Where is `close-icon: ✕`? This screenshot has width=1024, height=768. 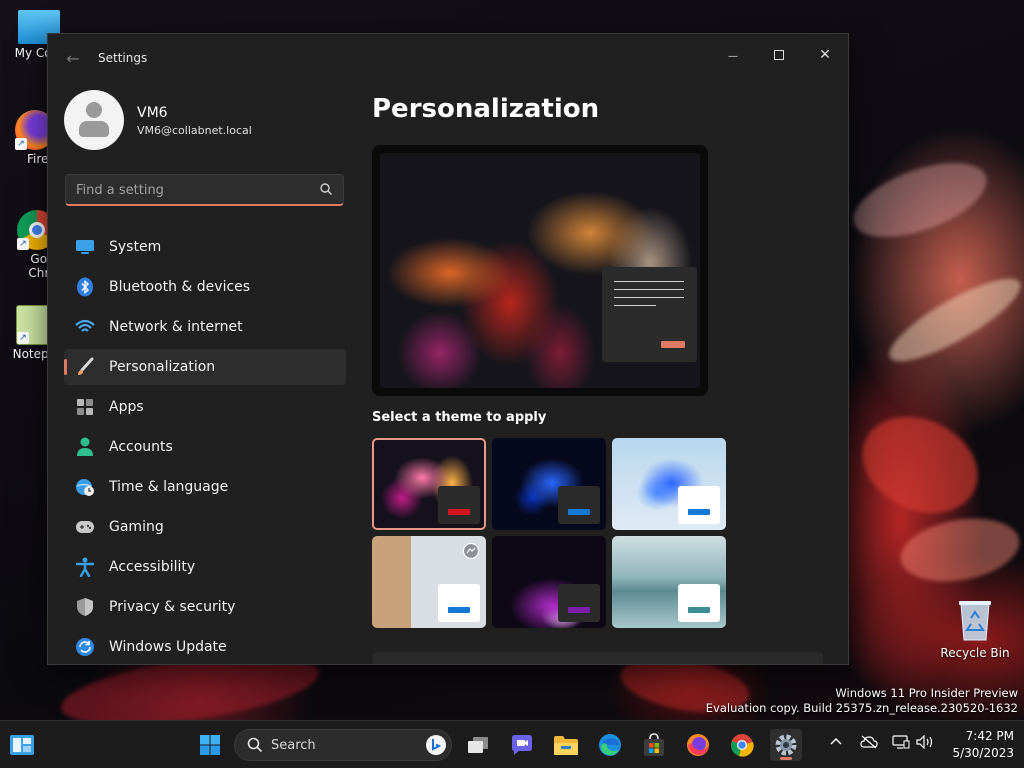
close-icon: ✕ is located at coordinates (825, 55).